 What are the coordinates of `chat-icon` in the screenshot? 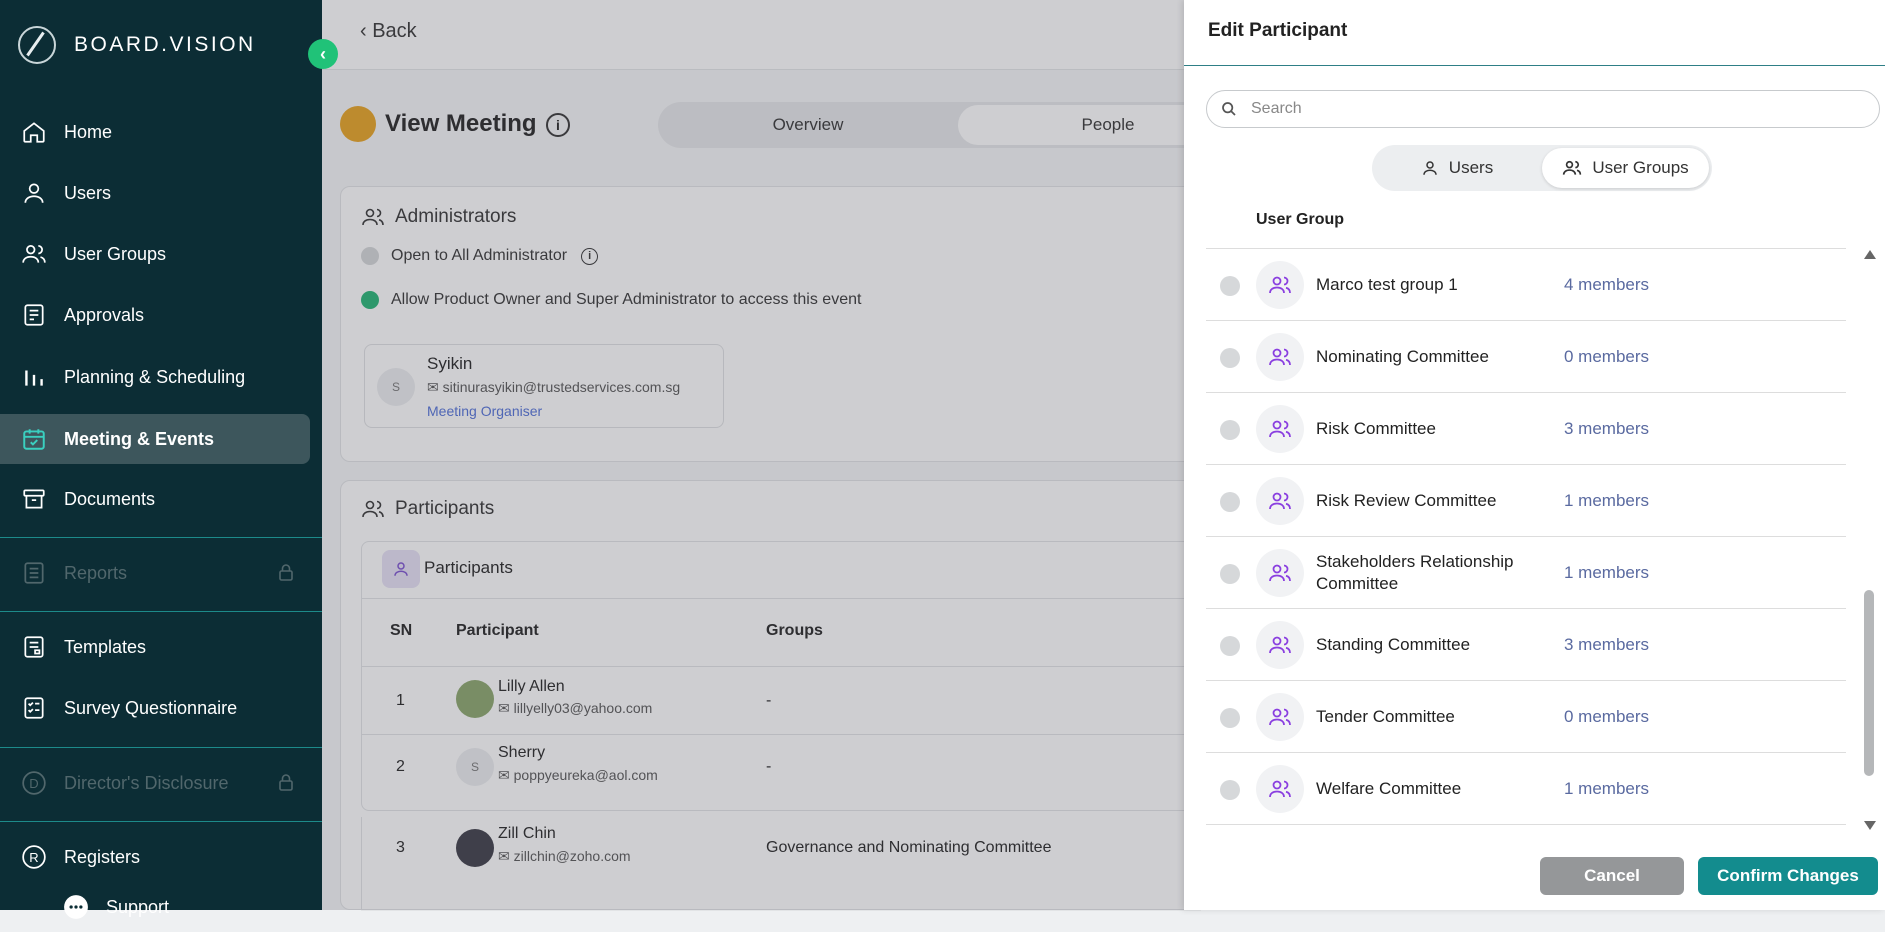 It's located at (76, 907).